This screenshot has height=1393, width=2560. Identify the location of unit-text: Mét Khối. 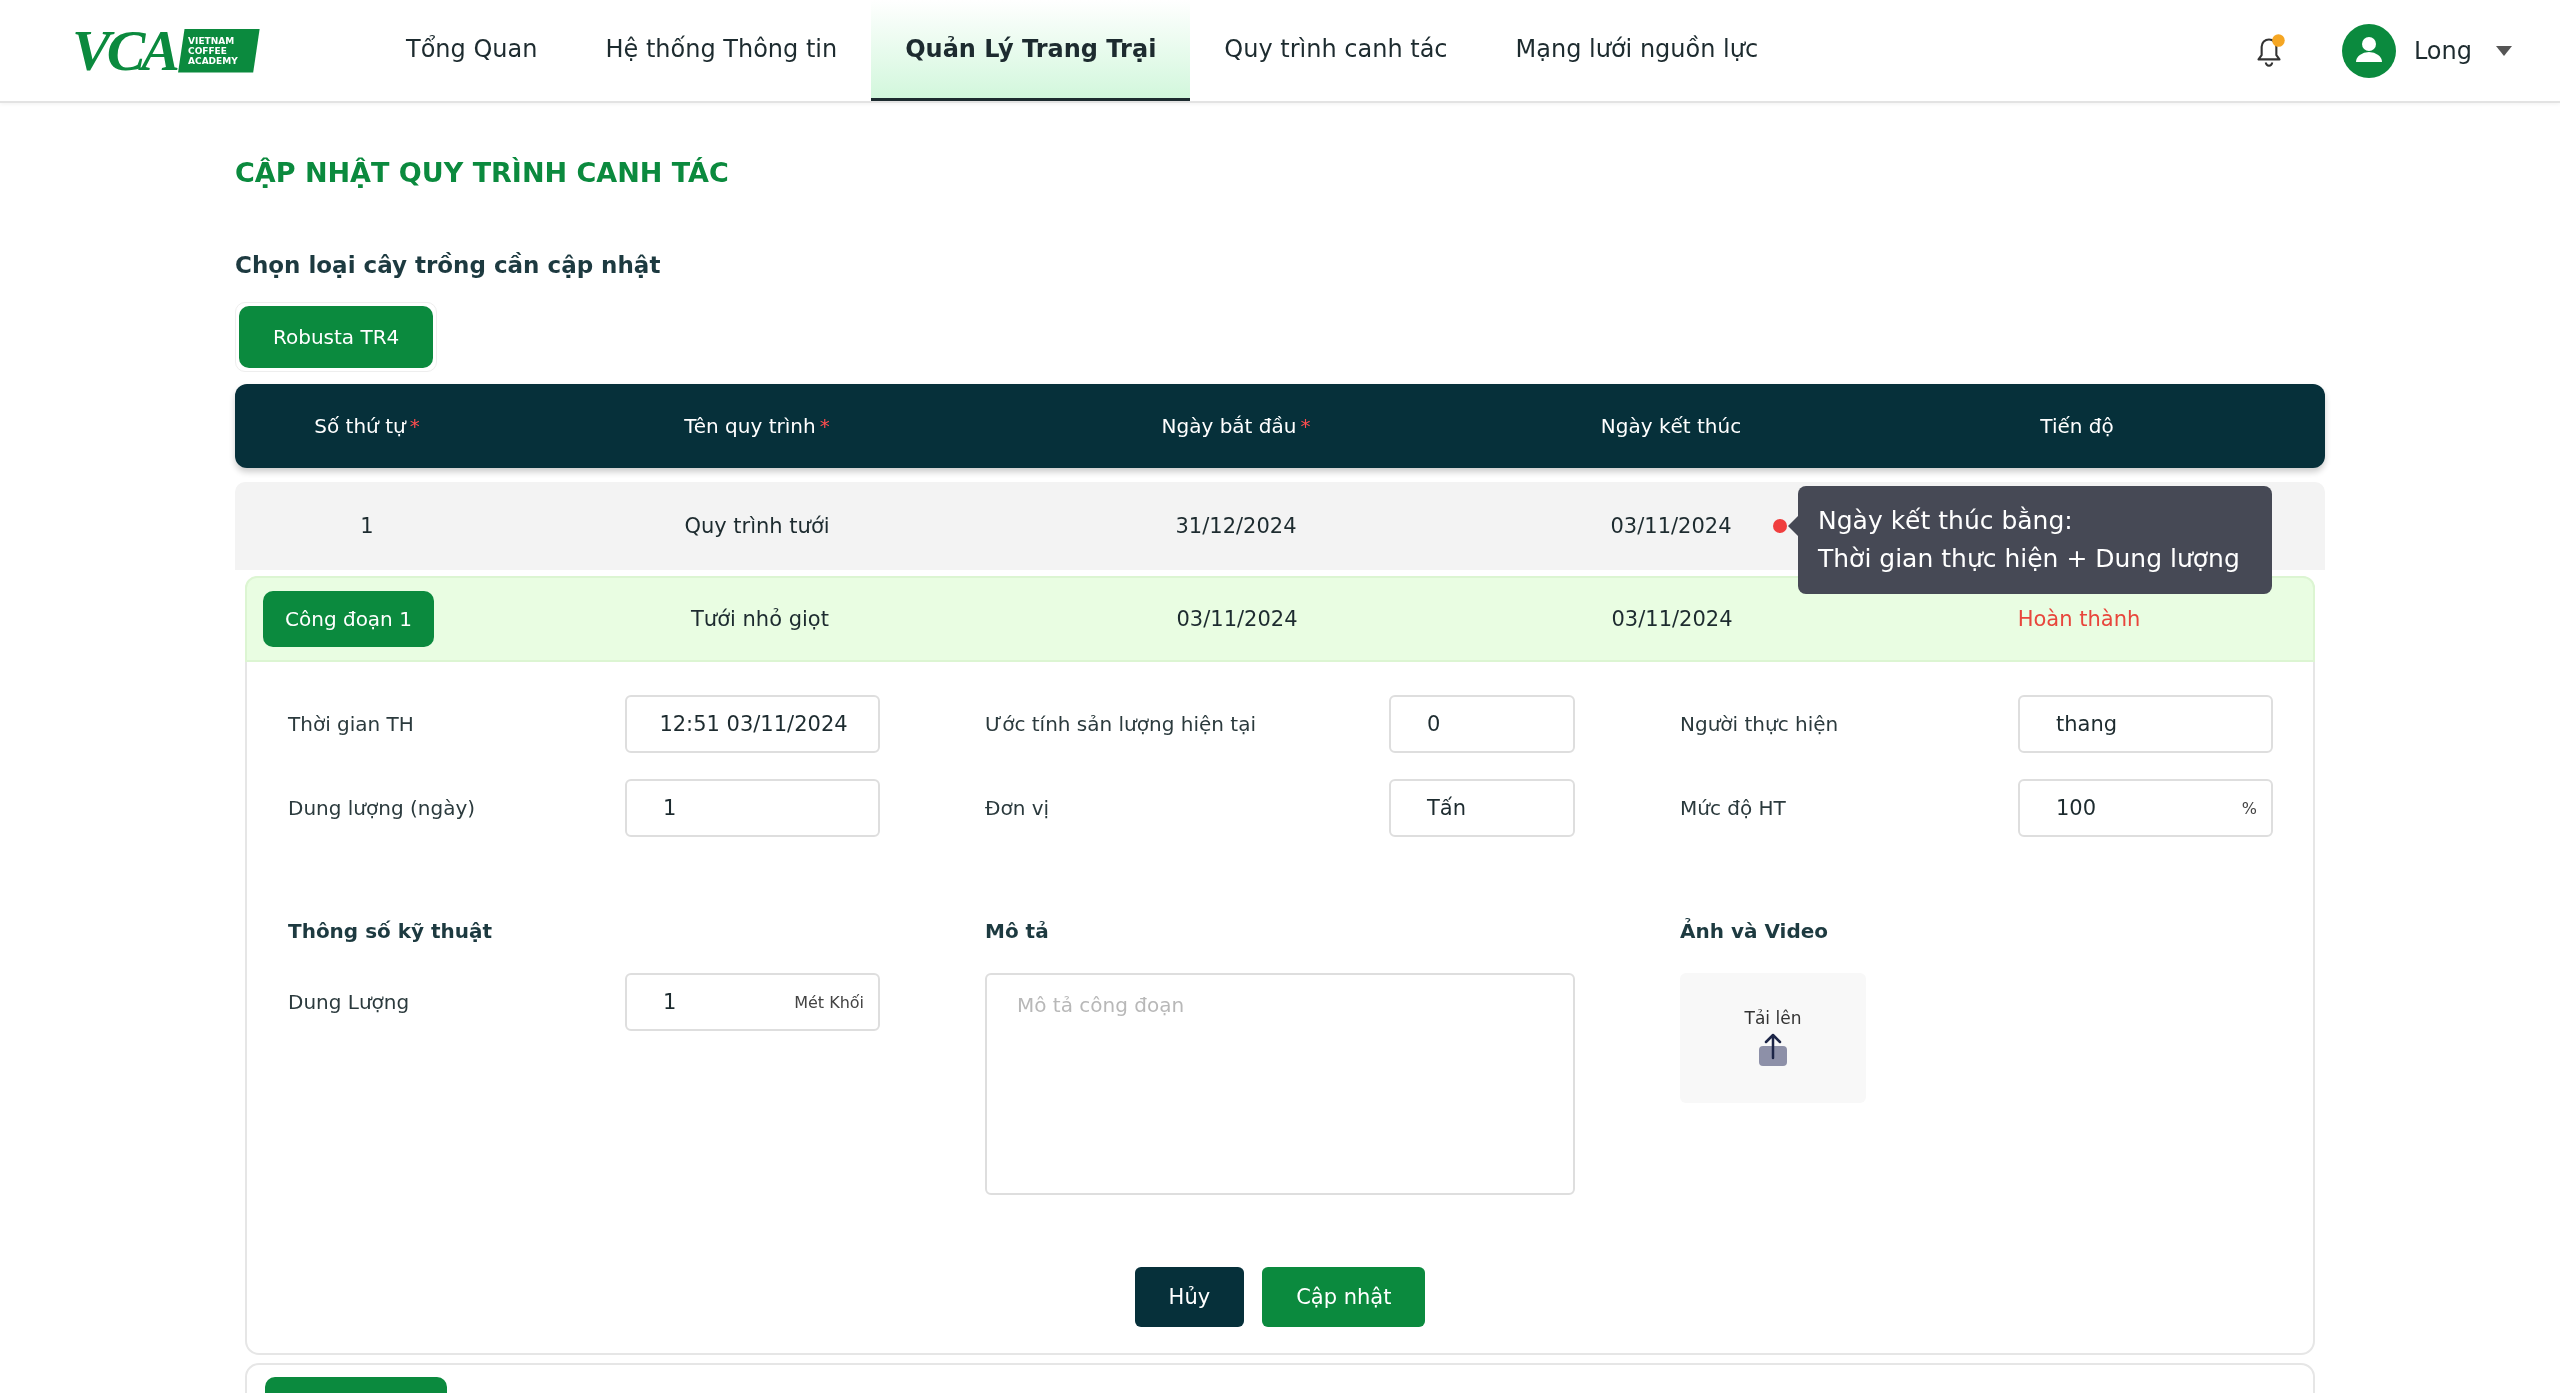
(829, 1002).